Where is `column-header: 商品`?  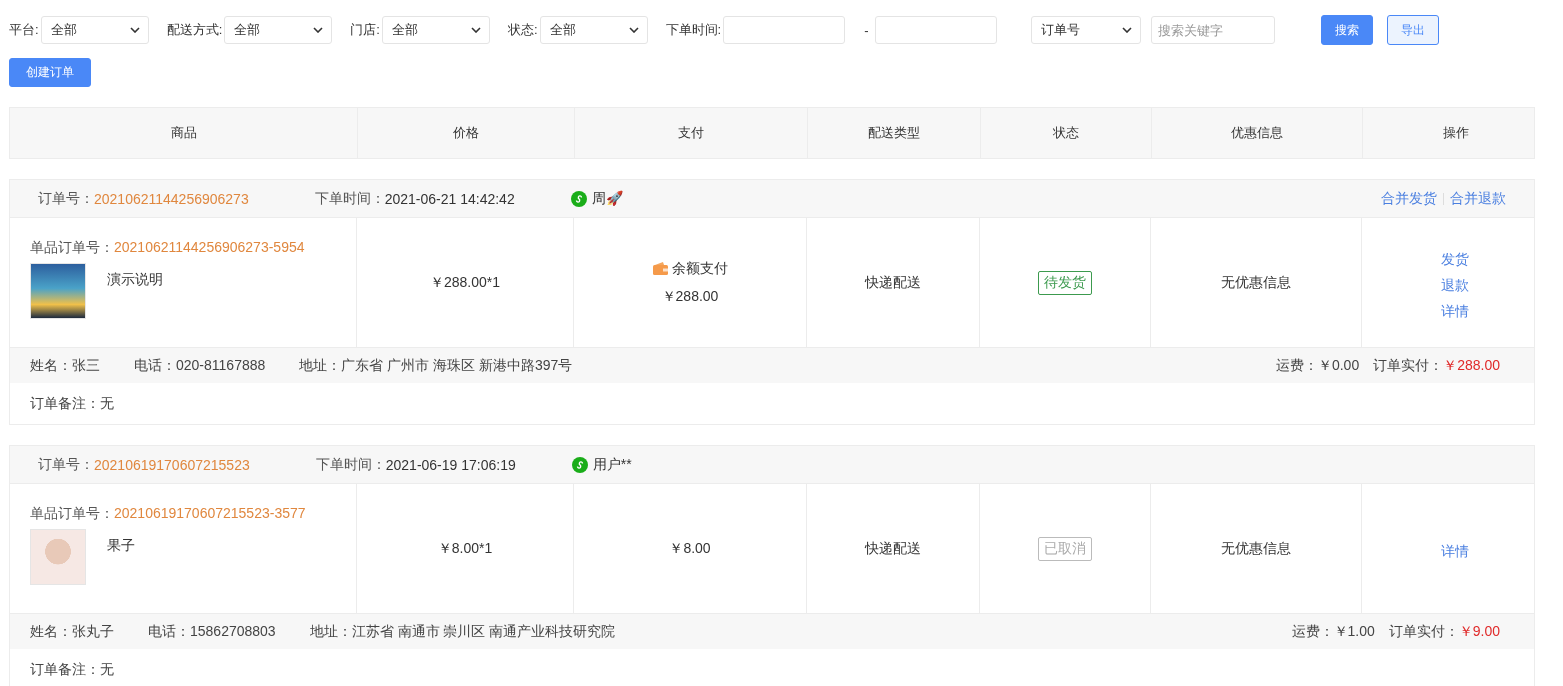
column-header: 商品 is located at coordinates (183, 133).